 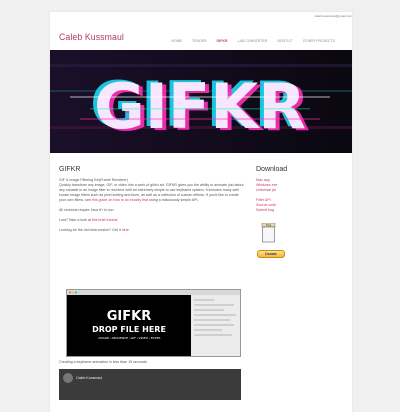 What do you see at coordinates (93, 180) in the screenshot?
I see `intro-line1: GIF & Image Filtering KeyFrame Renderer)` at bounding box center [93, 180].